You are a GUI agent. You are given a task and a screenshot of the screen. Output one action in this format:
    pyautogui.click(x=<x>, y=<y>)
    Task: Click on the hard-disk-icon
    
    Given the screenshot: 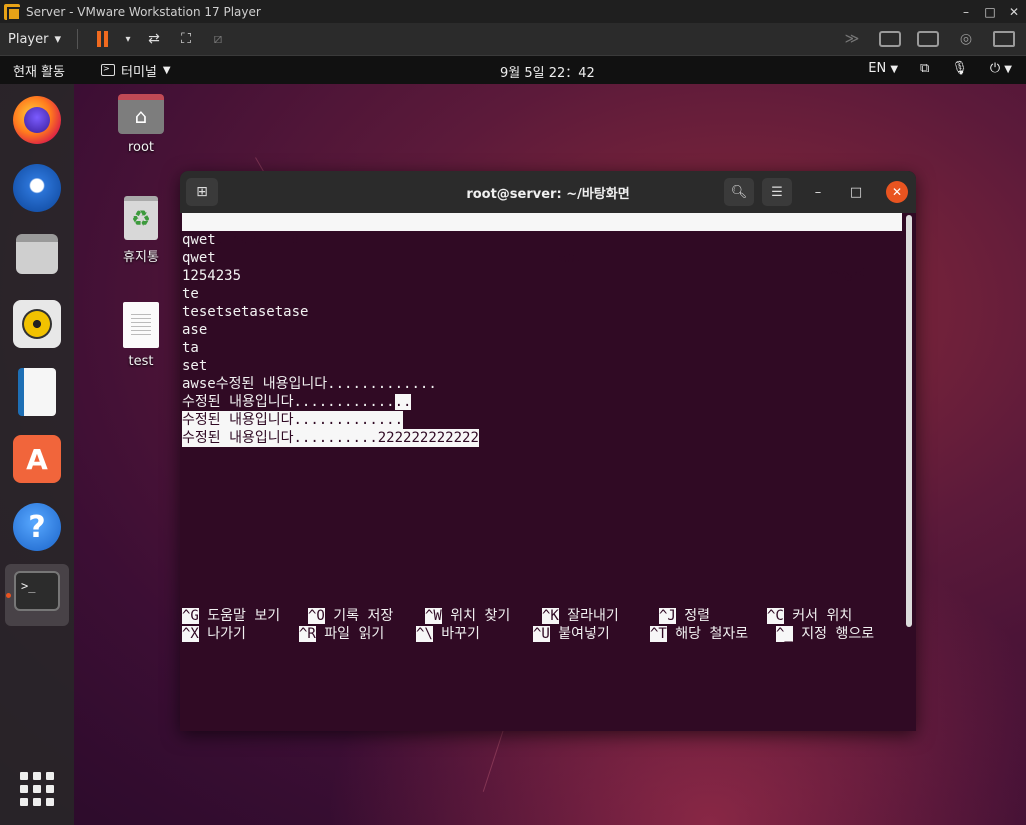 What is the action you would take?
    pyautogui.click(x=890, y=39)
    